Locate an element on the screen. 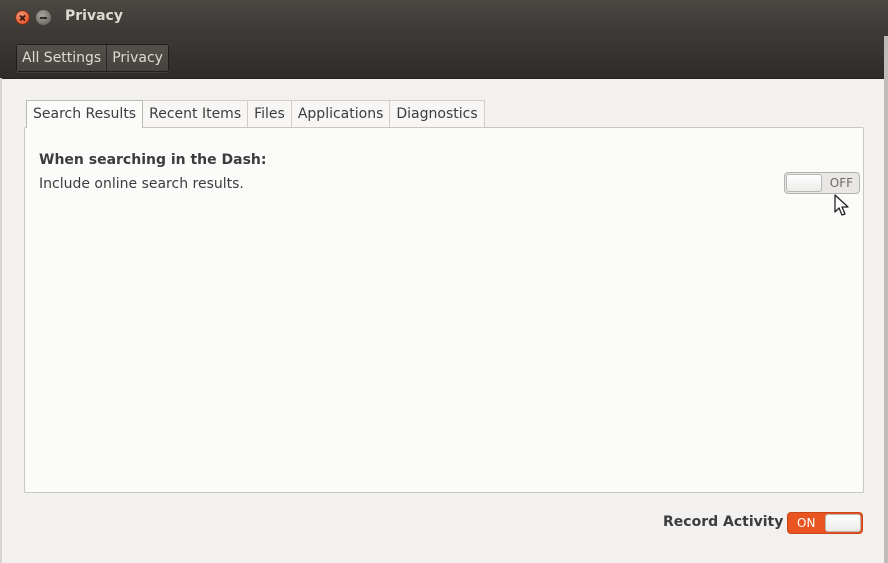 Image resolution: width=888 pixels, height=563 pixels. online-results-toggle: OFF is located at coordinates (822, 183).